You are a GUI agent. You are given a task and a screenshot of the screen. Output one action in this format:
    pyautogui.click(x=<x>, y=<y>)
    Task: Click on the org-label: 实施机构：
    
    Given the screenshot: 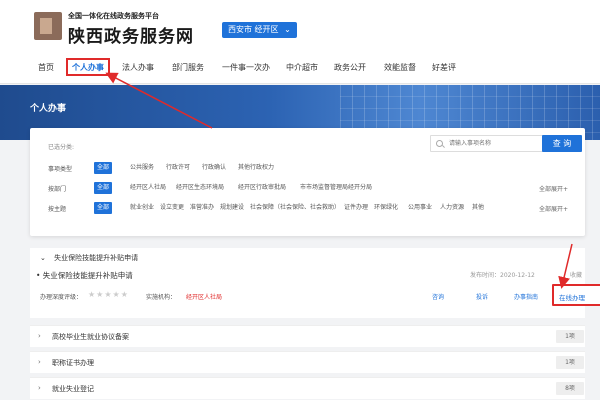 What is the action you would take?
    pyautogui.click(x=161, y=297)
    